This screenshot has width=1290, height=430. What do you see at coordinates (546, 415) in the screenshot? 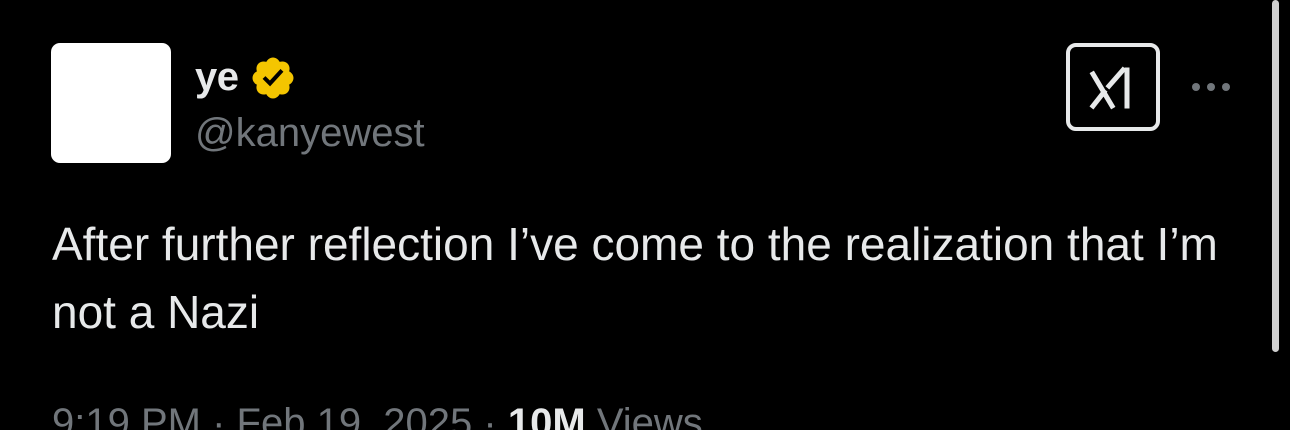
I see `views-count: 10M` at bounding box center [546, 415].